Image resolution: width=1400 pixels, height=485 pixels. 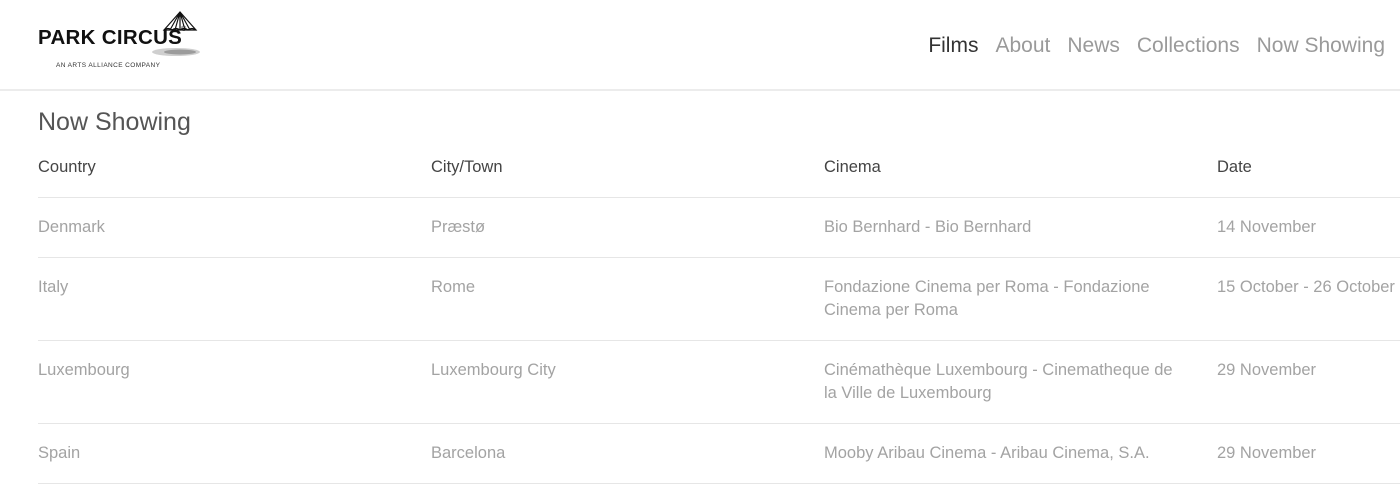 What do you see at coordinates (719, 168) in the screenshot?
I see `table-header-row: Country City/Town Cinema Date` at bounding box center [719, 168].